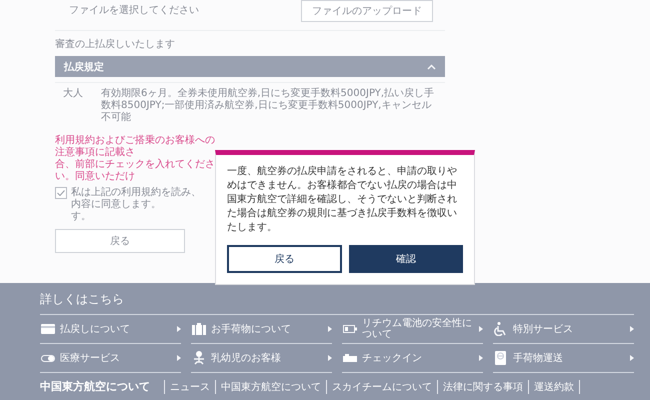 Image resolution: width=650 pixels, height=400 pixels. I want to click on wheelchair-icon, so click(500, 329).